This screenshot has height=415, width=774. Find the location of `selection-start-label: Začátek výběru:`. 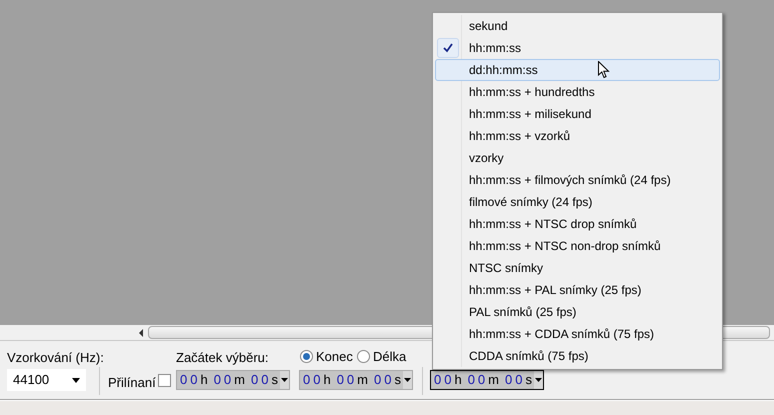

selection-start-label: Začátek výběru: is located at coordinates (222, 358).